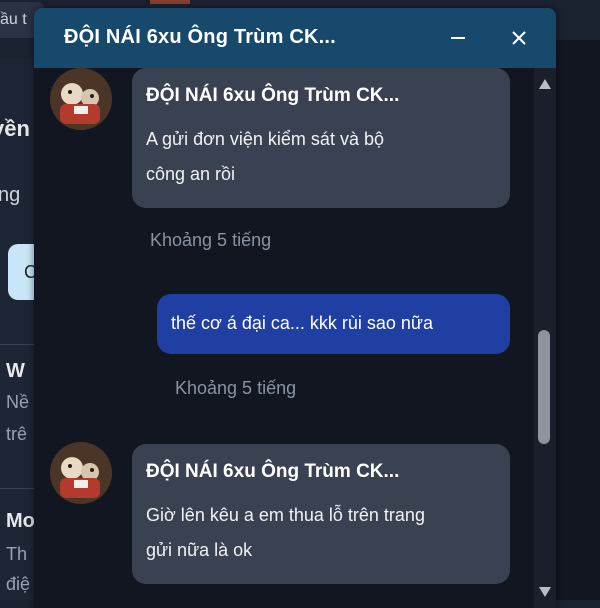 The width and height of the screenshot is (600, 608). I want to click on minimize-button, so click(458, 38).